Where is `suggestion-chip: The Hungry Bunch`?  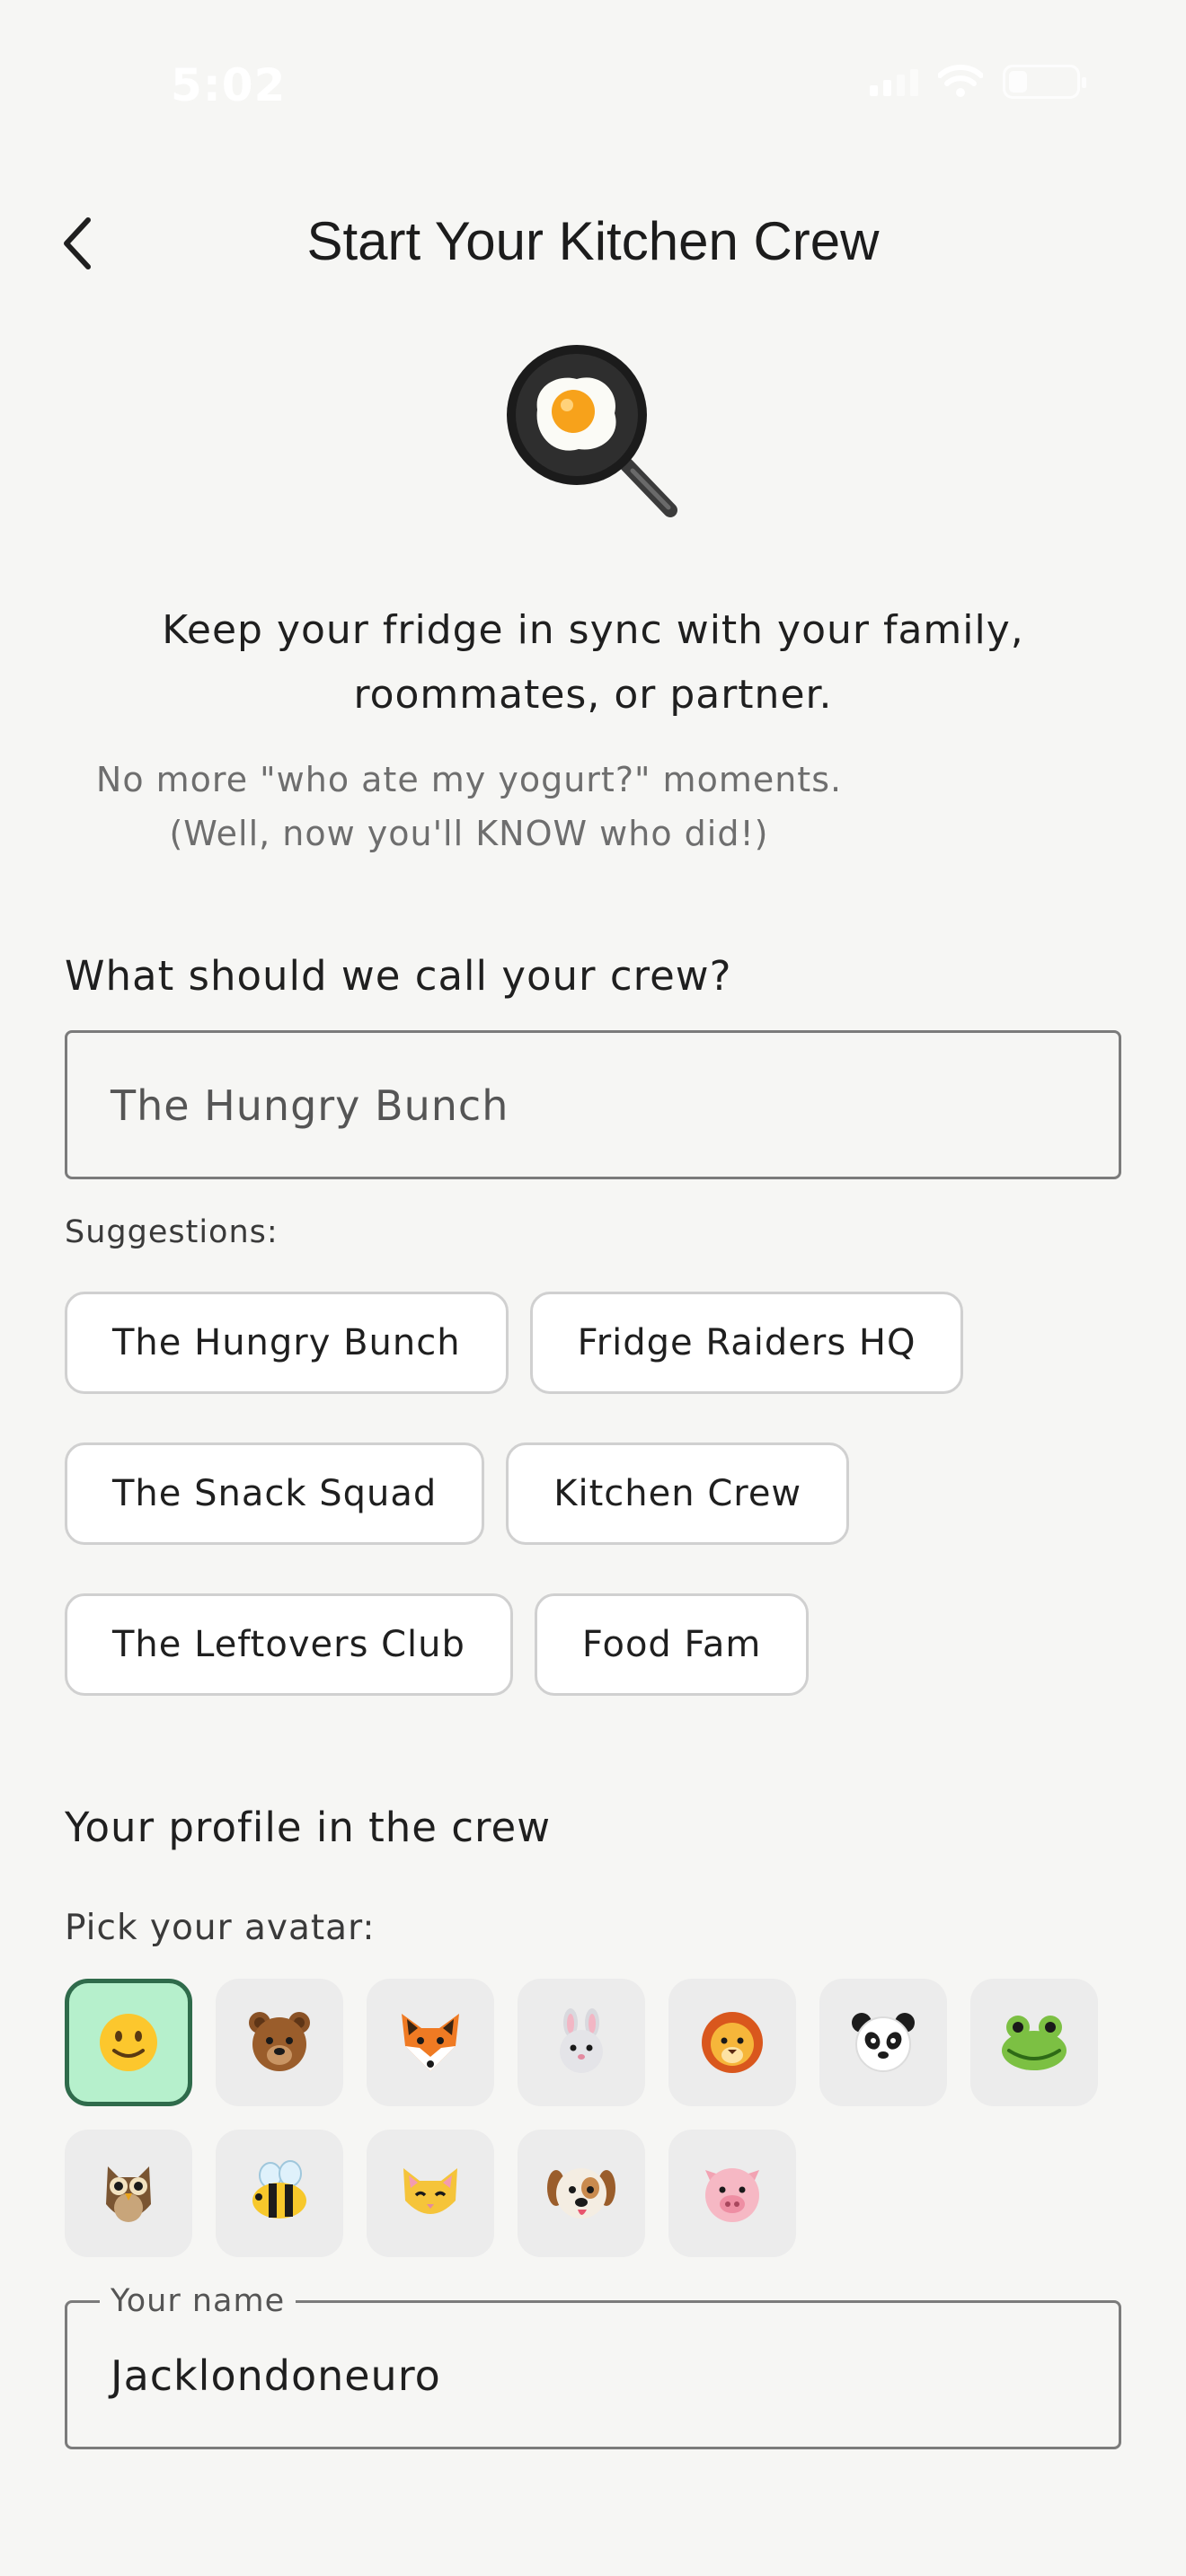 suggestion-chip: The Hungry Bunch is located at coordinates (287, 1343).